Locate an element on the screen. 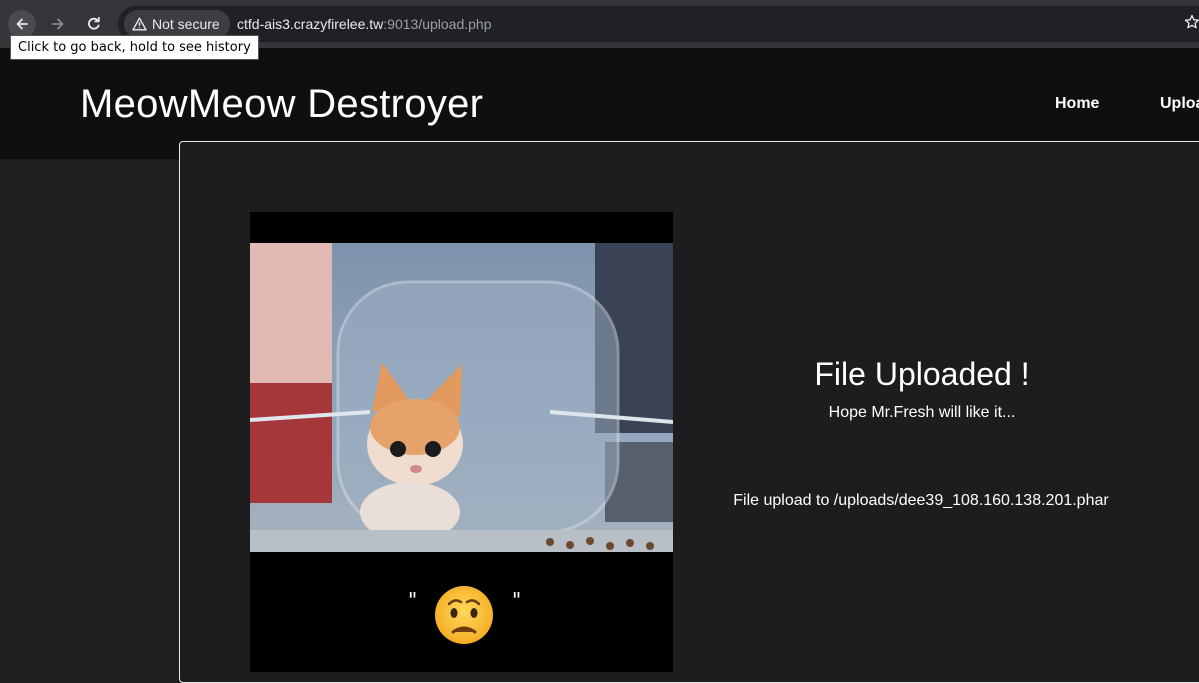  worried-face-emoji is located at coordinates (464, 615).